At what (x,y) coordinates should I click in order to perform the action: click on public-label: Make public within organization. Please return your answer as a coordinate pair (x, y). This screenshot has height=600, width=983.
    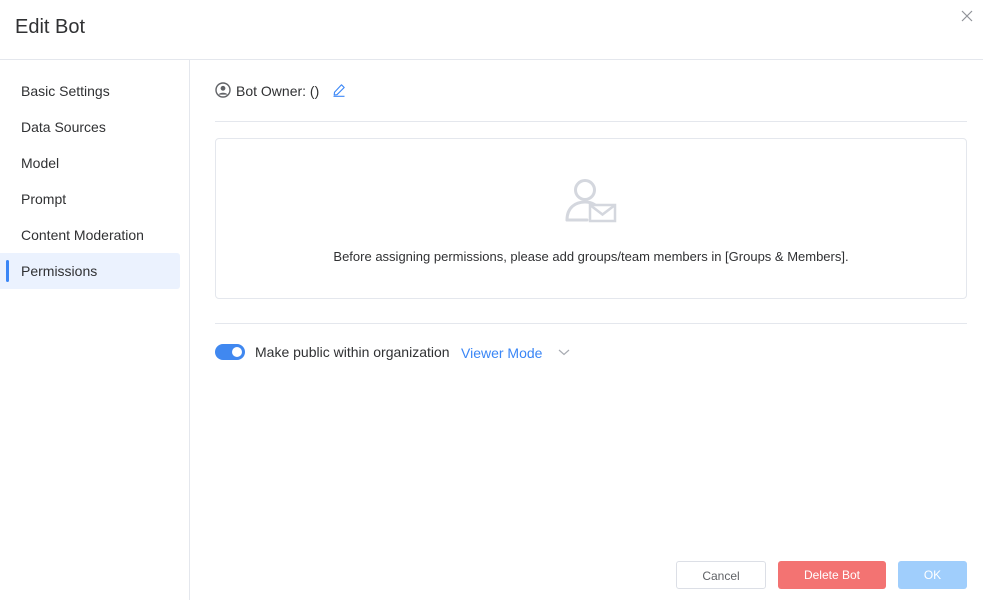
    Looking at the image, I should click on (352, 352).